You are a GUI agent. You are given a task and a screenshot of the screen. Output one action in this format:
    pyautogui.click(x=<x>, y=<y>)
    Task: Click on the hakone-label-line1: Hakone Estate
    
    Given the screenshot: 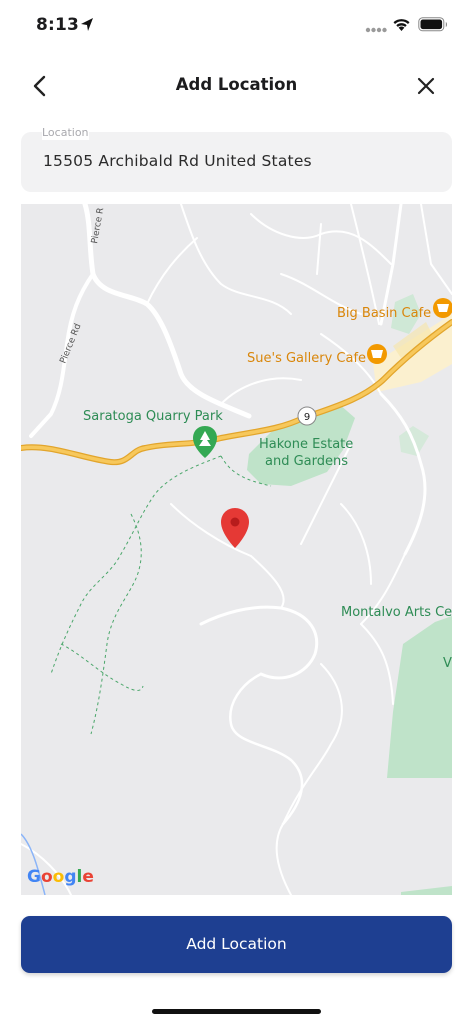 What is the action you would take?
    pyautogui.click(x=306, y=444)
    